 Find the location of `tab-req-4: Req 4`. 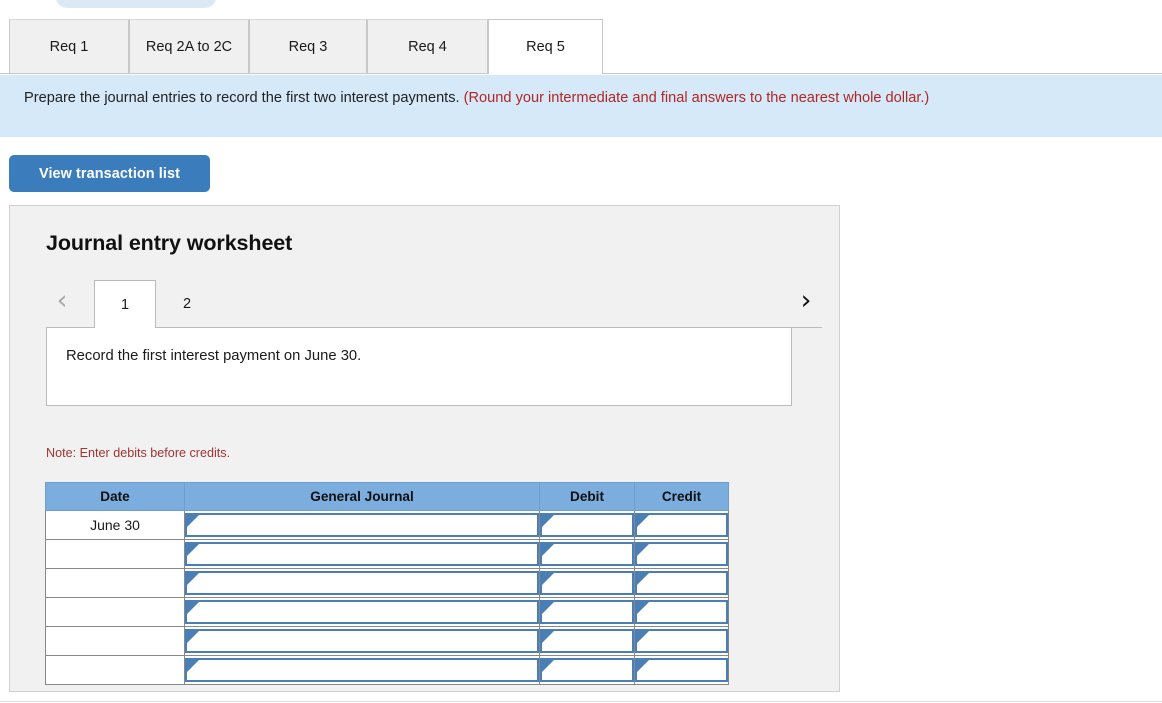

tab-req-4: Req 4 is located at coordinates (427, 46).